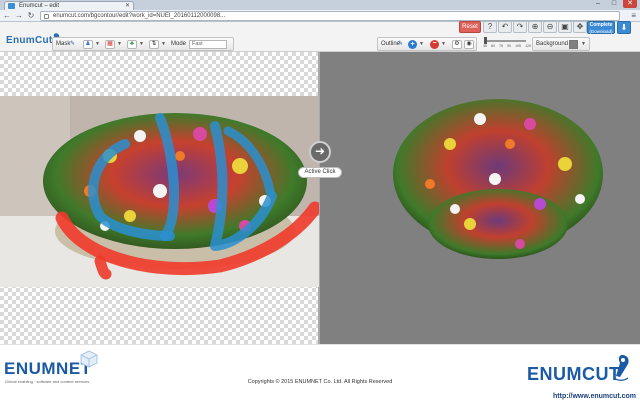  I want to click on redo-icon: ↷, so click(520, 27).